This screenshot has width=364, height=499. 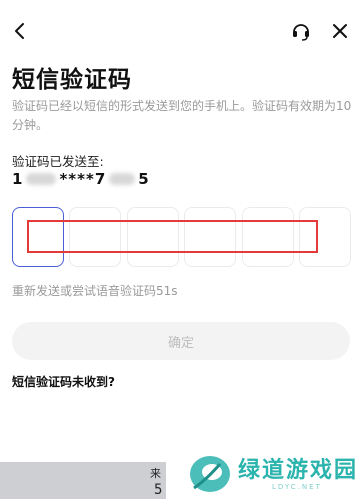 What do you see at coordinates (72, 80) in the screenshot?
I see `page-title: 短信验证码` at bounding box center [72, 80].